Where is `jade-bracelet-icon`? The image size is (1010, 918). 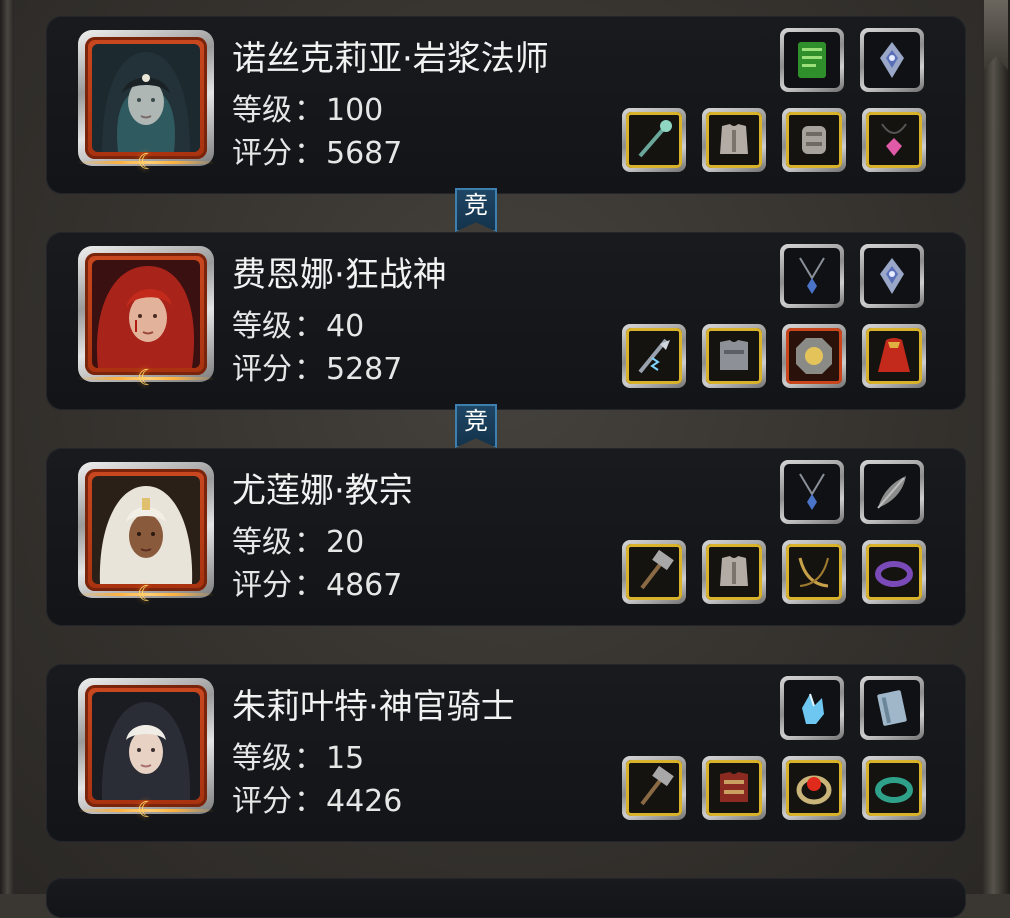
jade-bracelet-icon is located at coordinates (894, 790).